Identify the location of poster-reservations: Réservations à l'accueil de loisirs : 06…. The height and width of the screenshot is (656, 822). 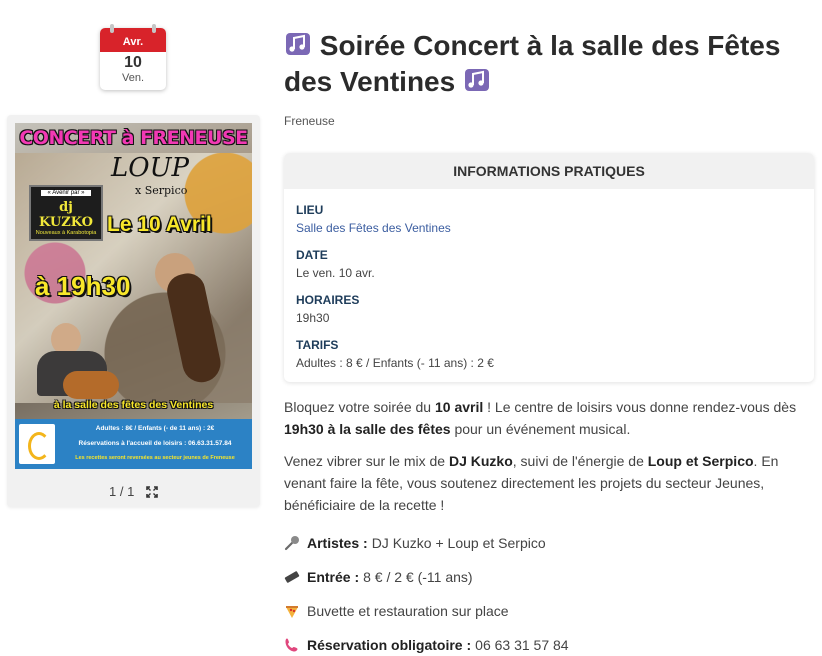
(155, 443).